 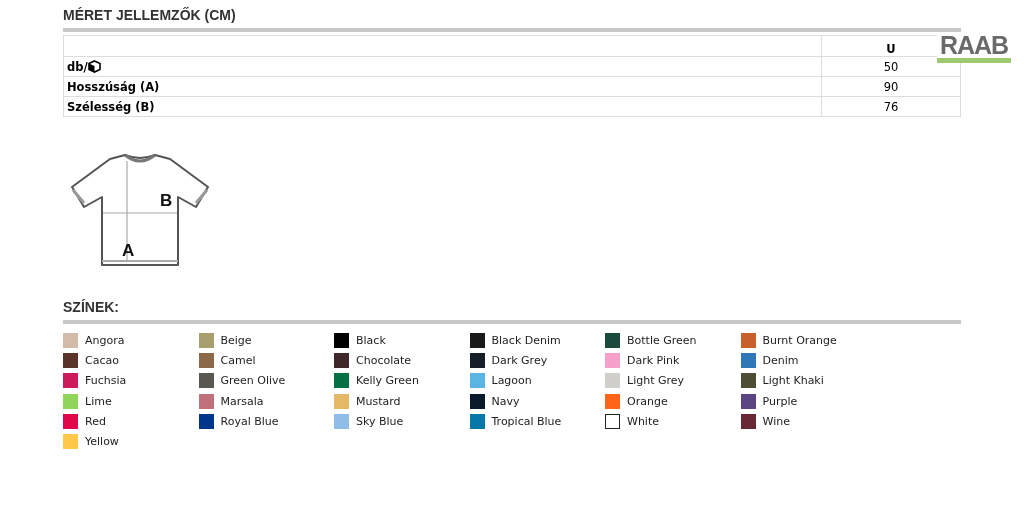 I want to click on color-name: Kelly Green, so click(x=387, y=381).